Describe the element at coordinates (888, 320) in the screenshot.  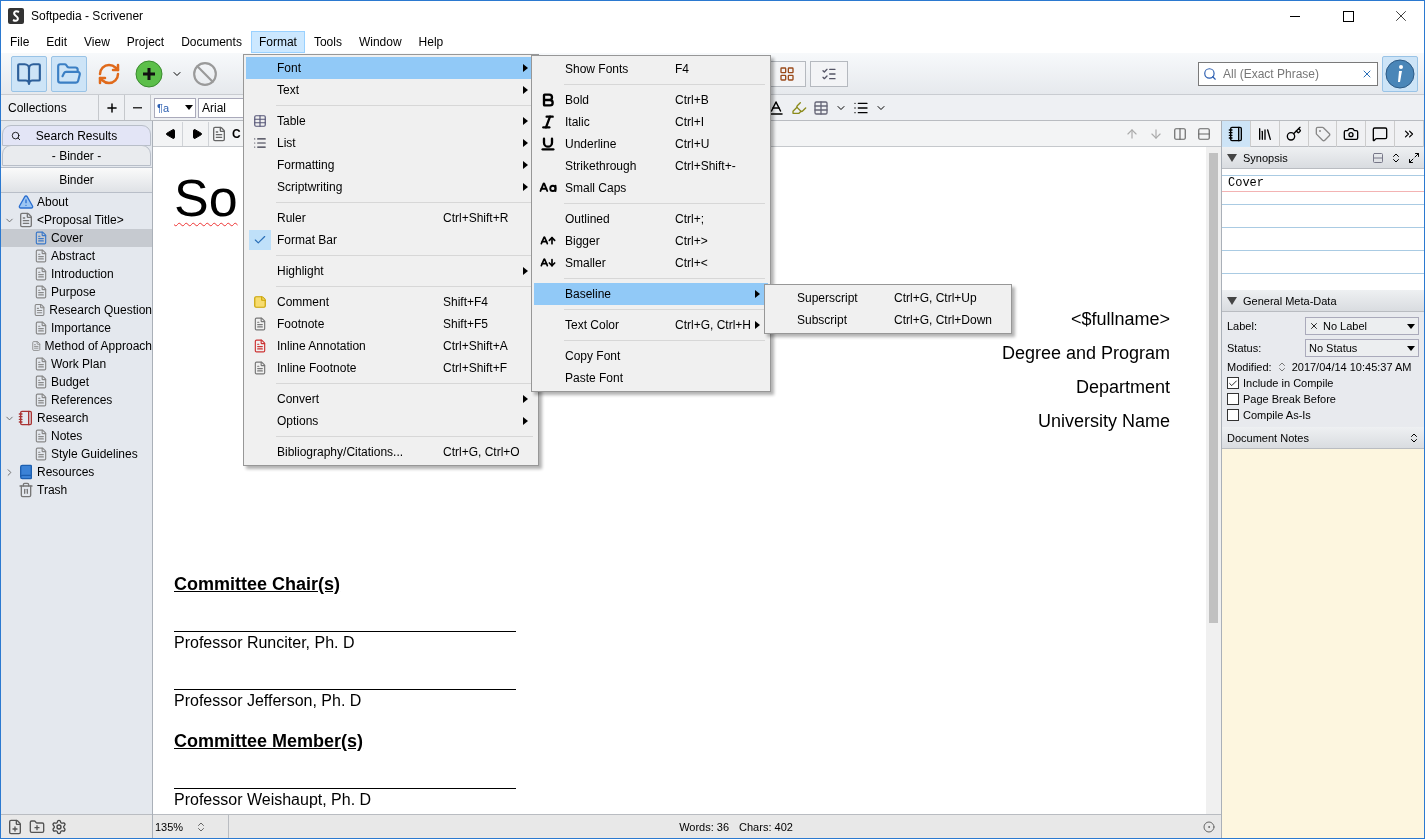
I see `menu-item: Subscript Ctrl+G, Ctrl+Down` at that location.